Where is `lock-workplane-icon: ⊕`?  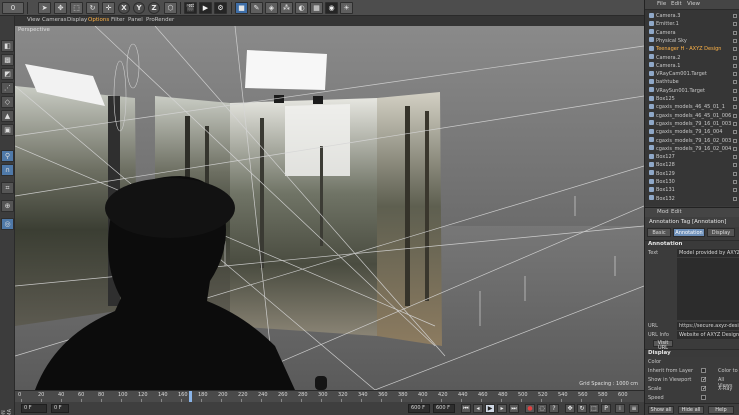 lock-workplane-icon: ⊕ is located at coordinates (7, 206).